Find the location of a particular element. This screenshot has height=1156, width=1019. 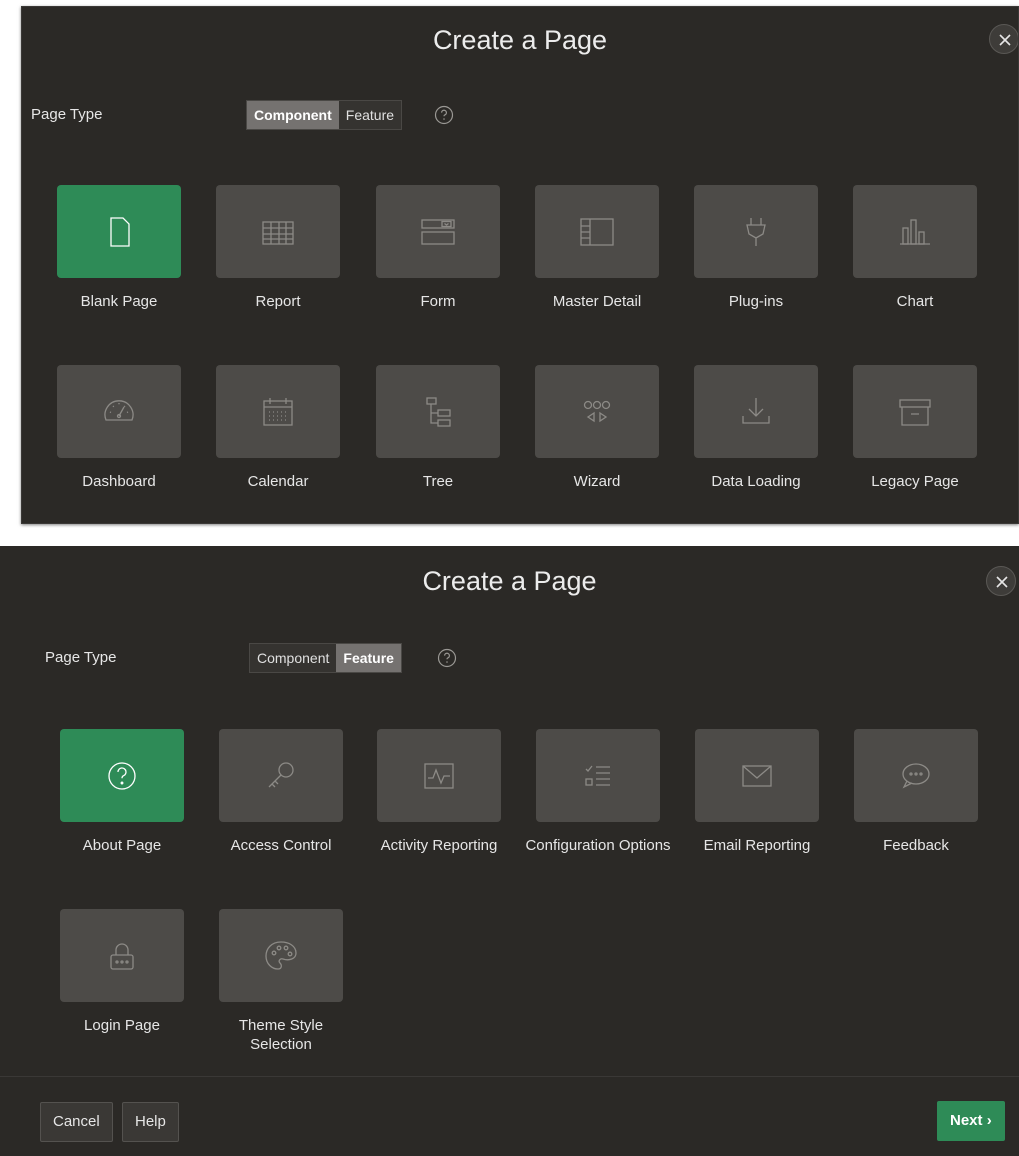

cancel-button: Cancel is located at coordinates (76, 1122).